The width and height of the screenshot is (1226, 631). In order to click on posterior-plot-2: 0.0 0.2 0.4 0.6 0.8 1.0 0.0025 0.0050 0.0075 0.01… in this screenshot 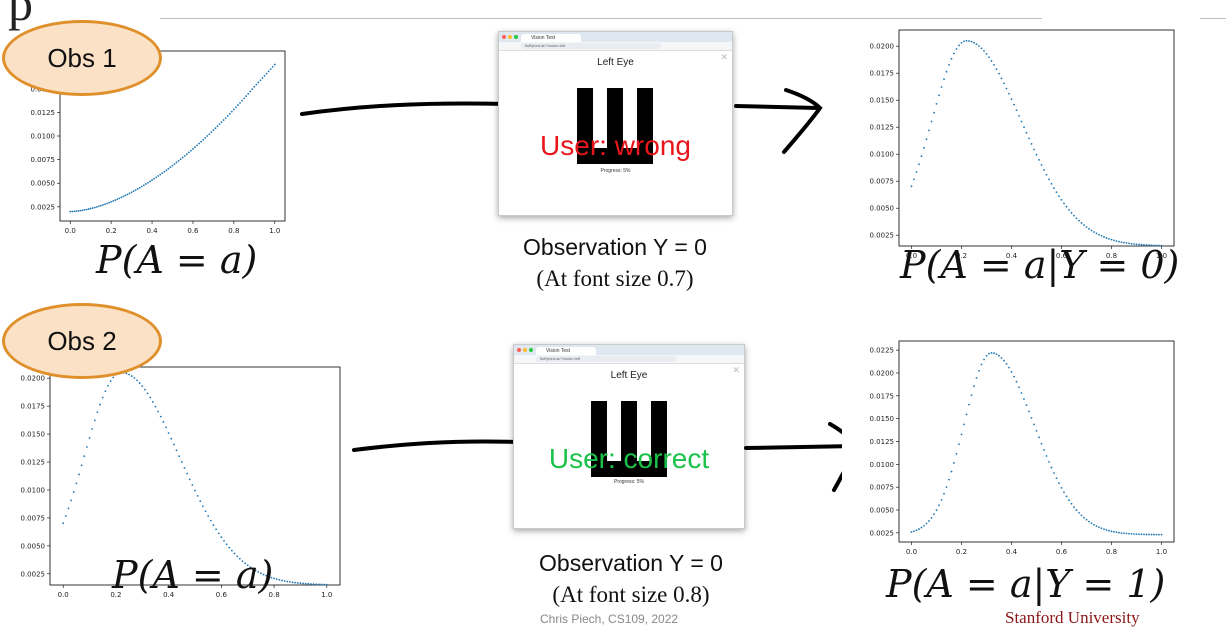, I will do `click(1012, 451)`.